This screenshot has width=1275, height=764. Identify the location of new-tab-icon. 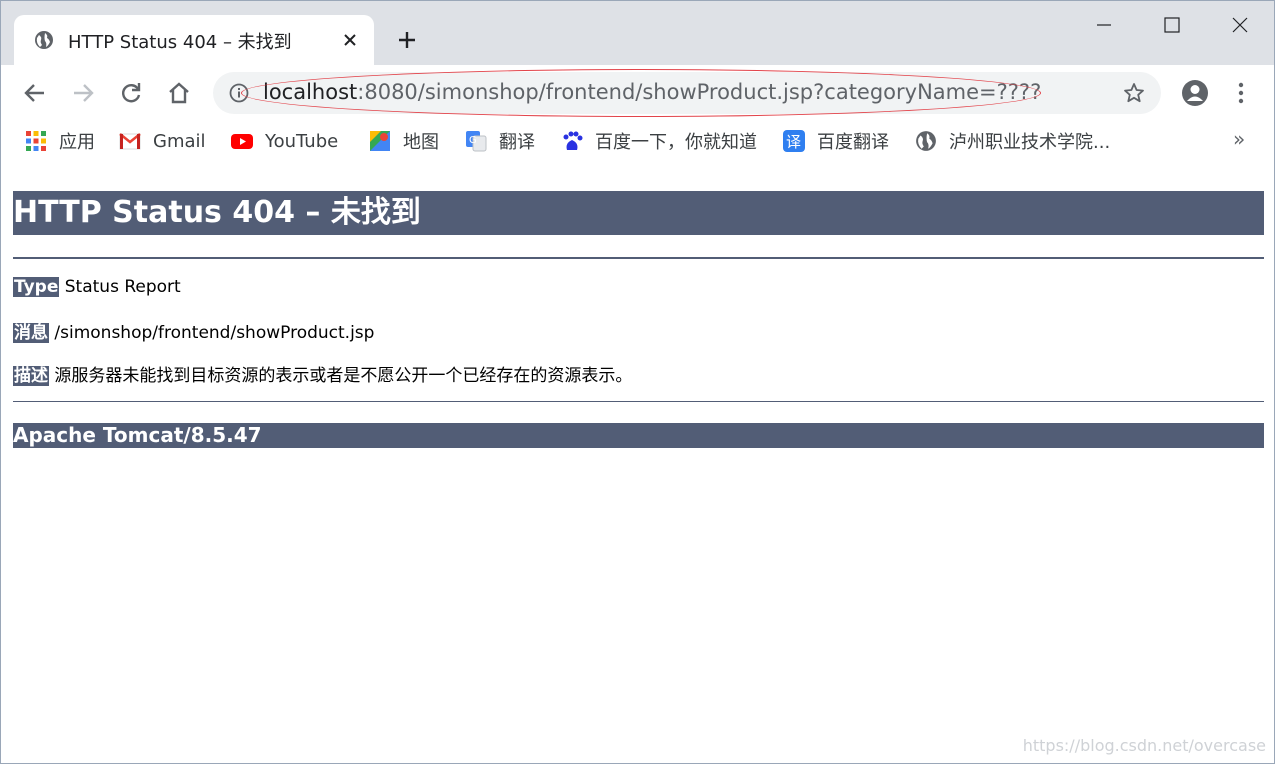
(407, 40).